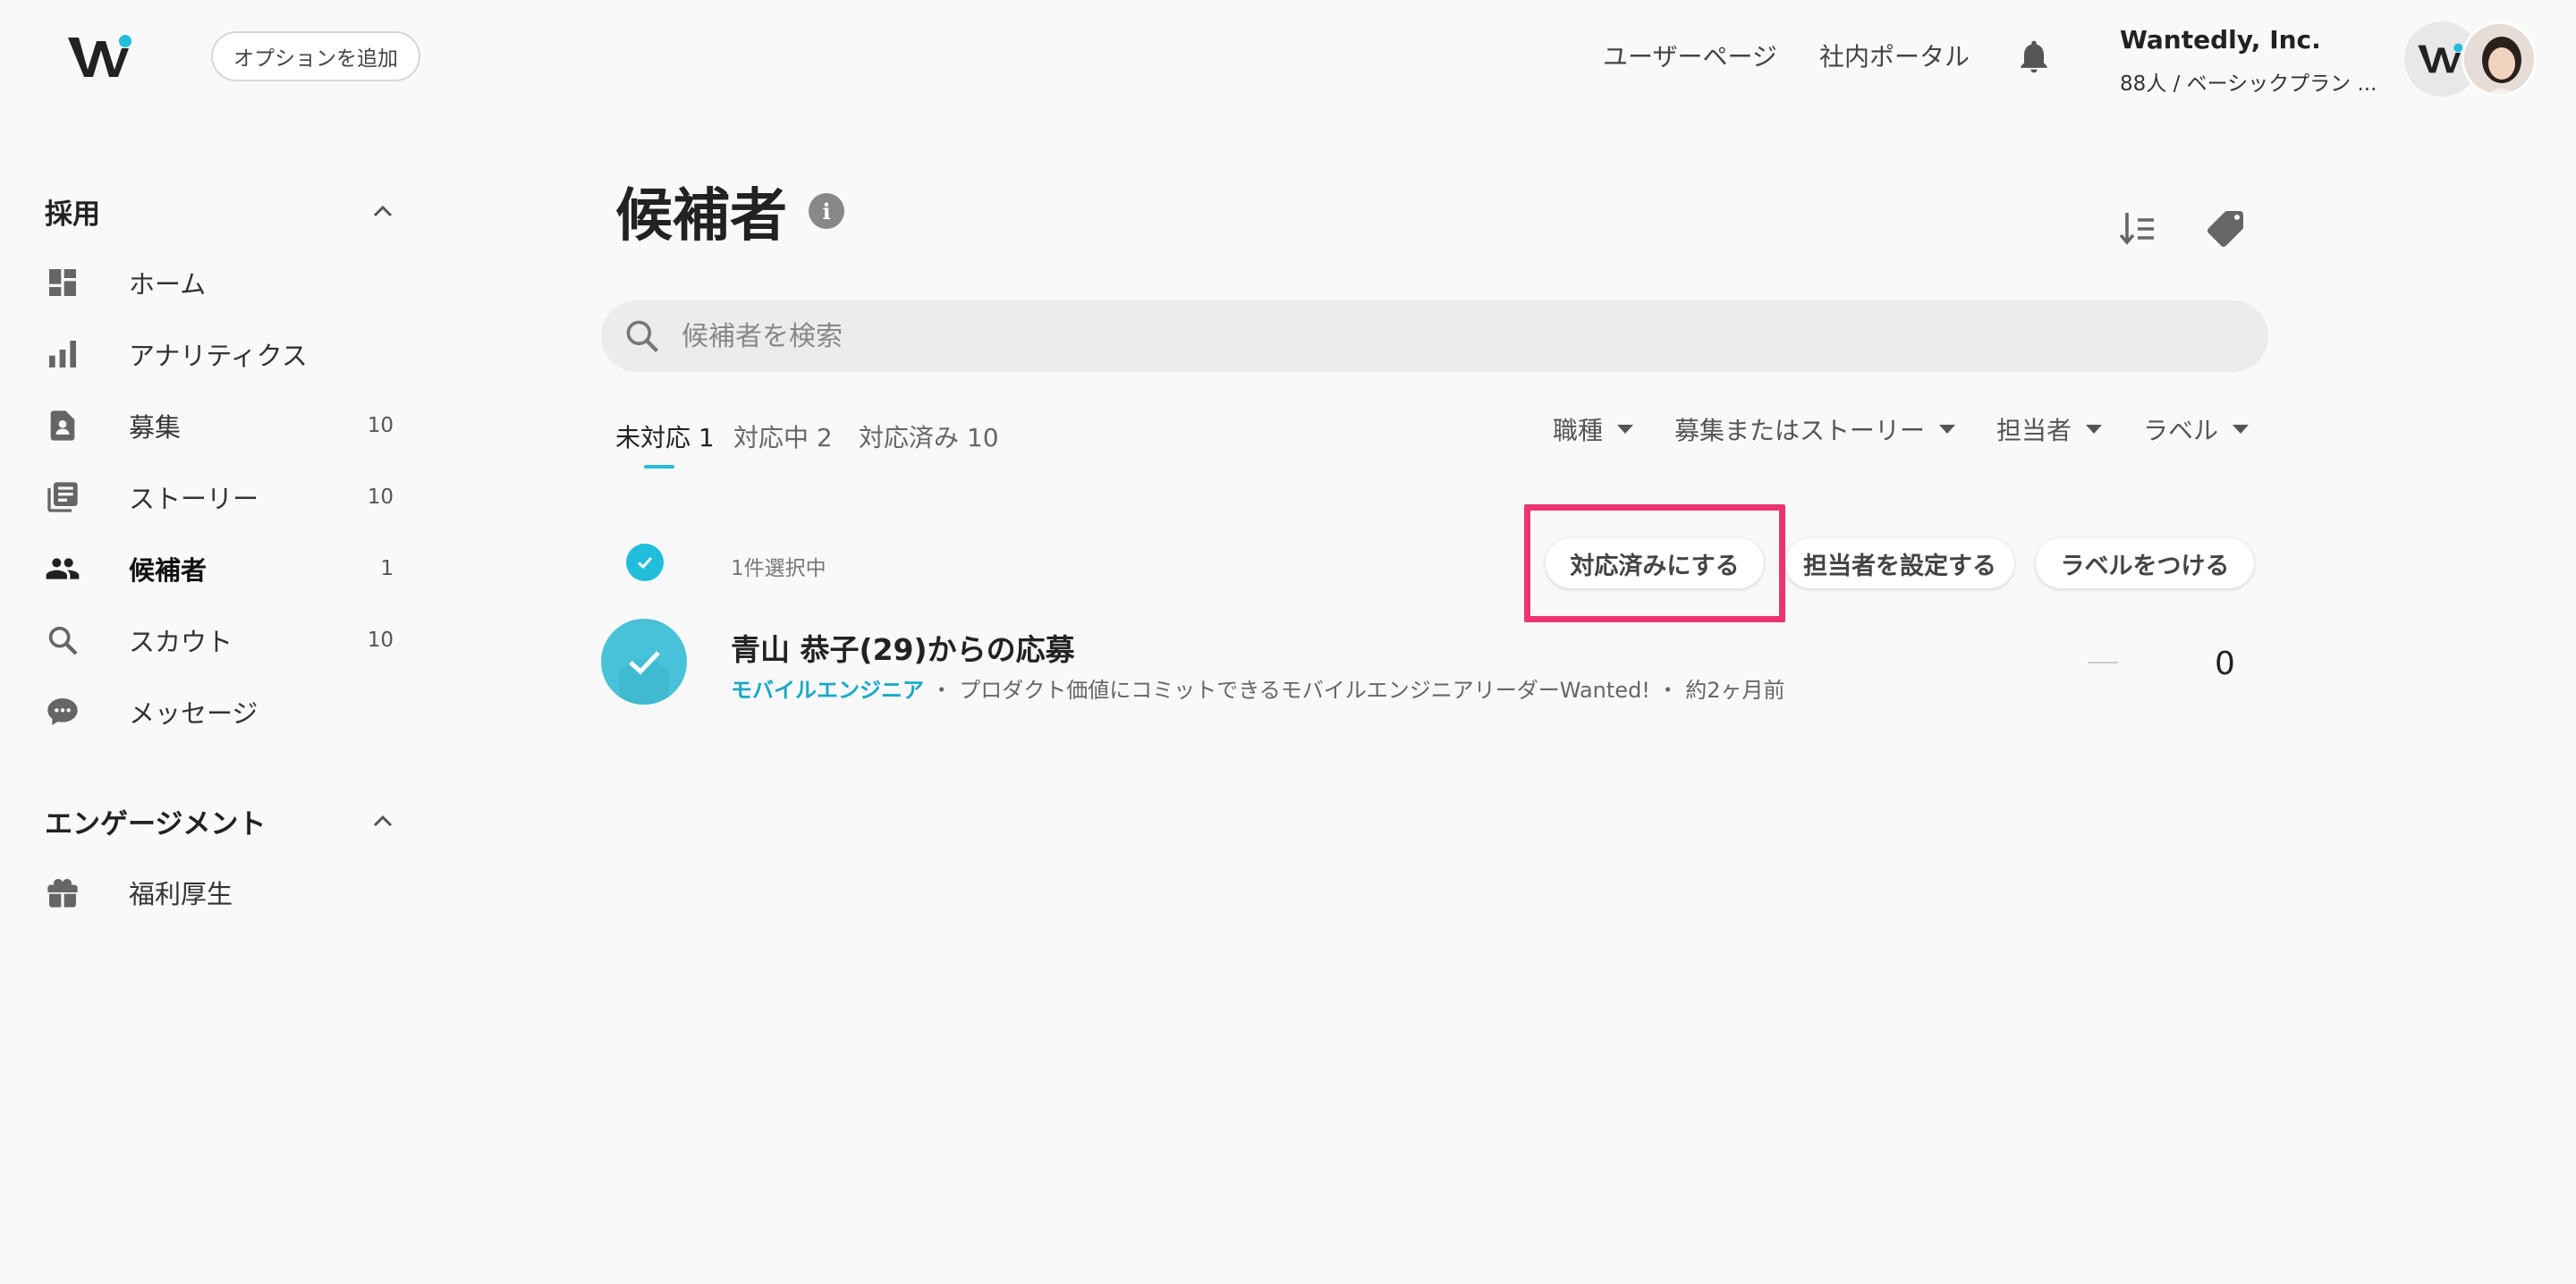 Image resolution: width=2576 pixels, height=1284 pixels. What do you see at coordinates (194, 499) in the screenshot?
I see `sidebar-item-label: ストーリー` at bounding box center [194, 499].